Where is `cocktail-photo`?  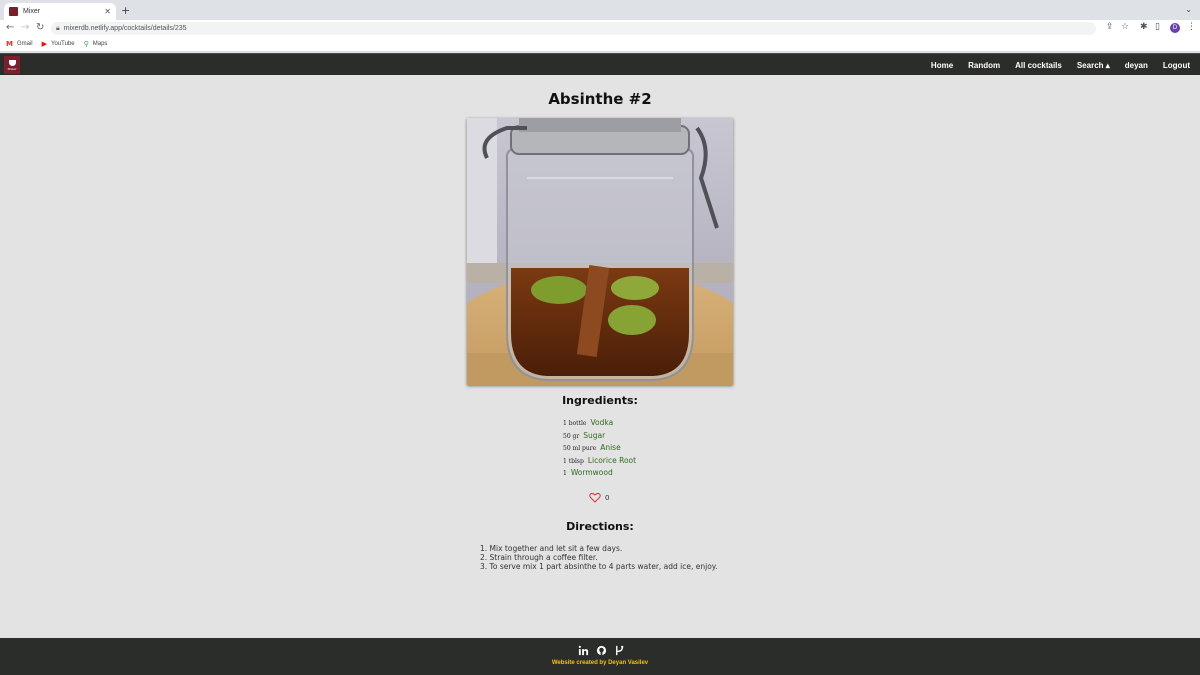
cocktail-photo is located at coordinates (600, 251).